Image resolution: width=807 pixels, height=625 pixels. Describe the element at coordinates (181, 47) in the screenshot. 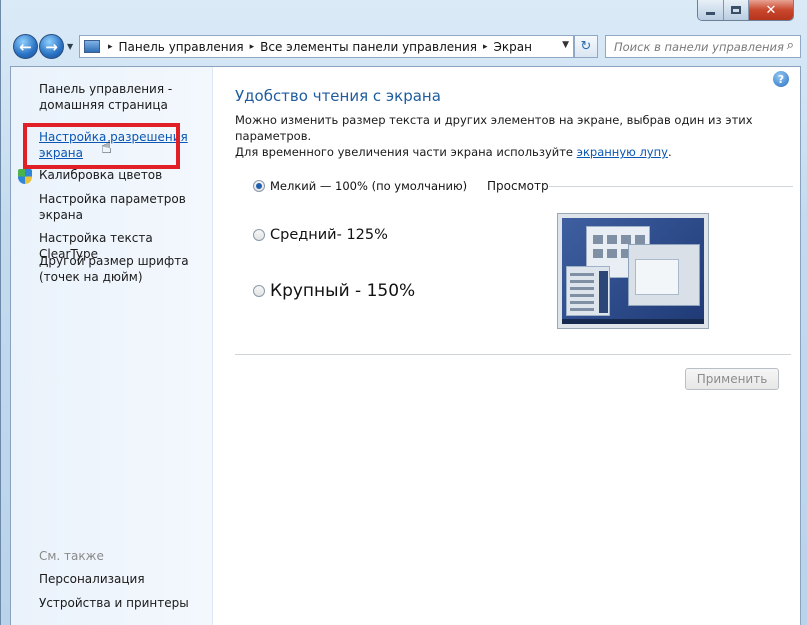

I see `breadcrumb-control-panel: Панель управления` at that location.